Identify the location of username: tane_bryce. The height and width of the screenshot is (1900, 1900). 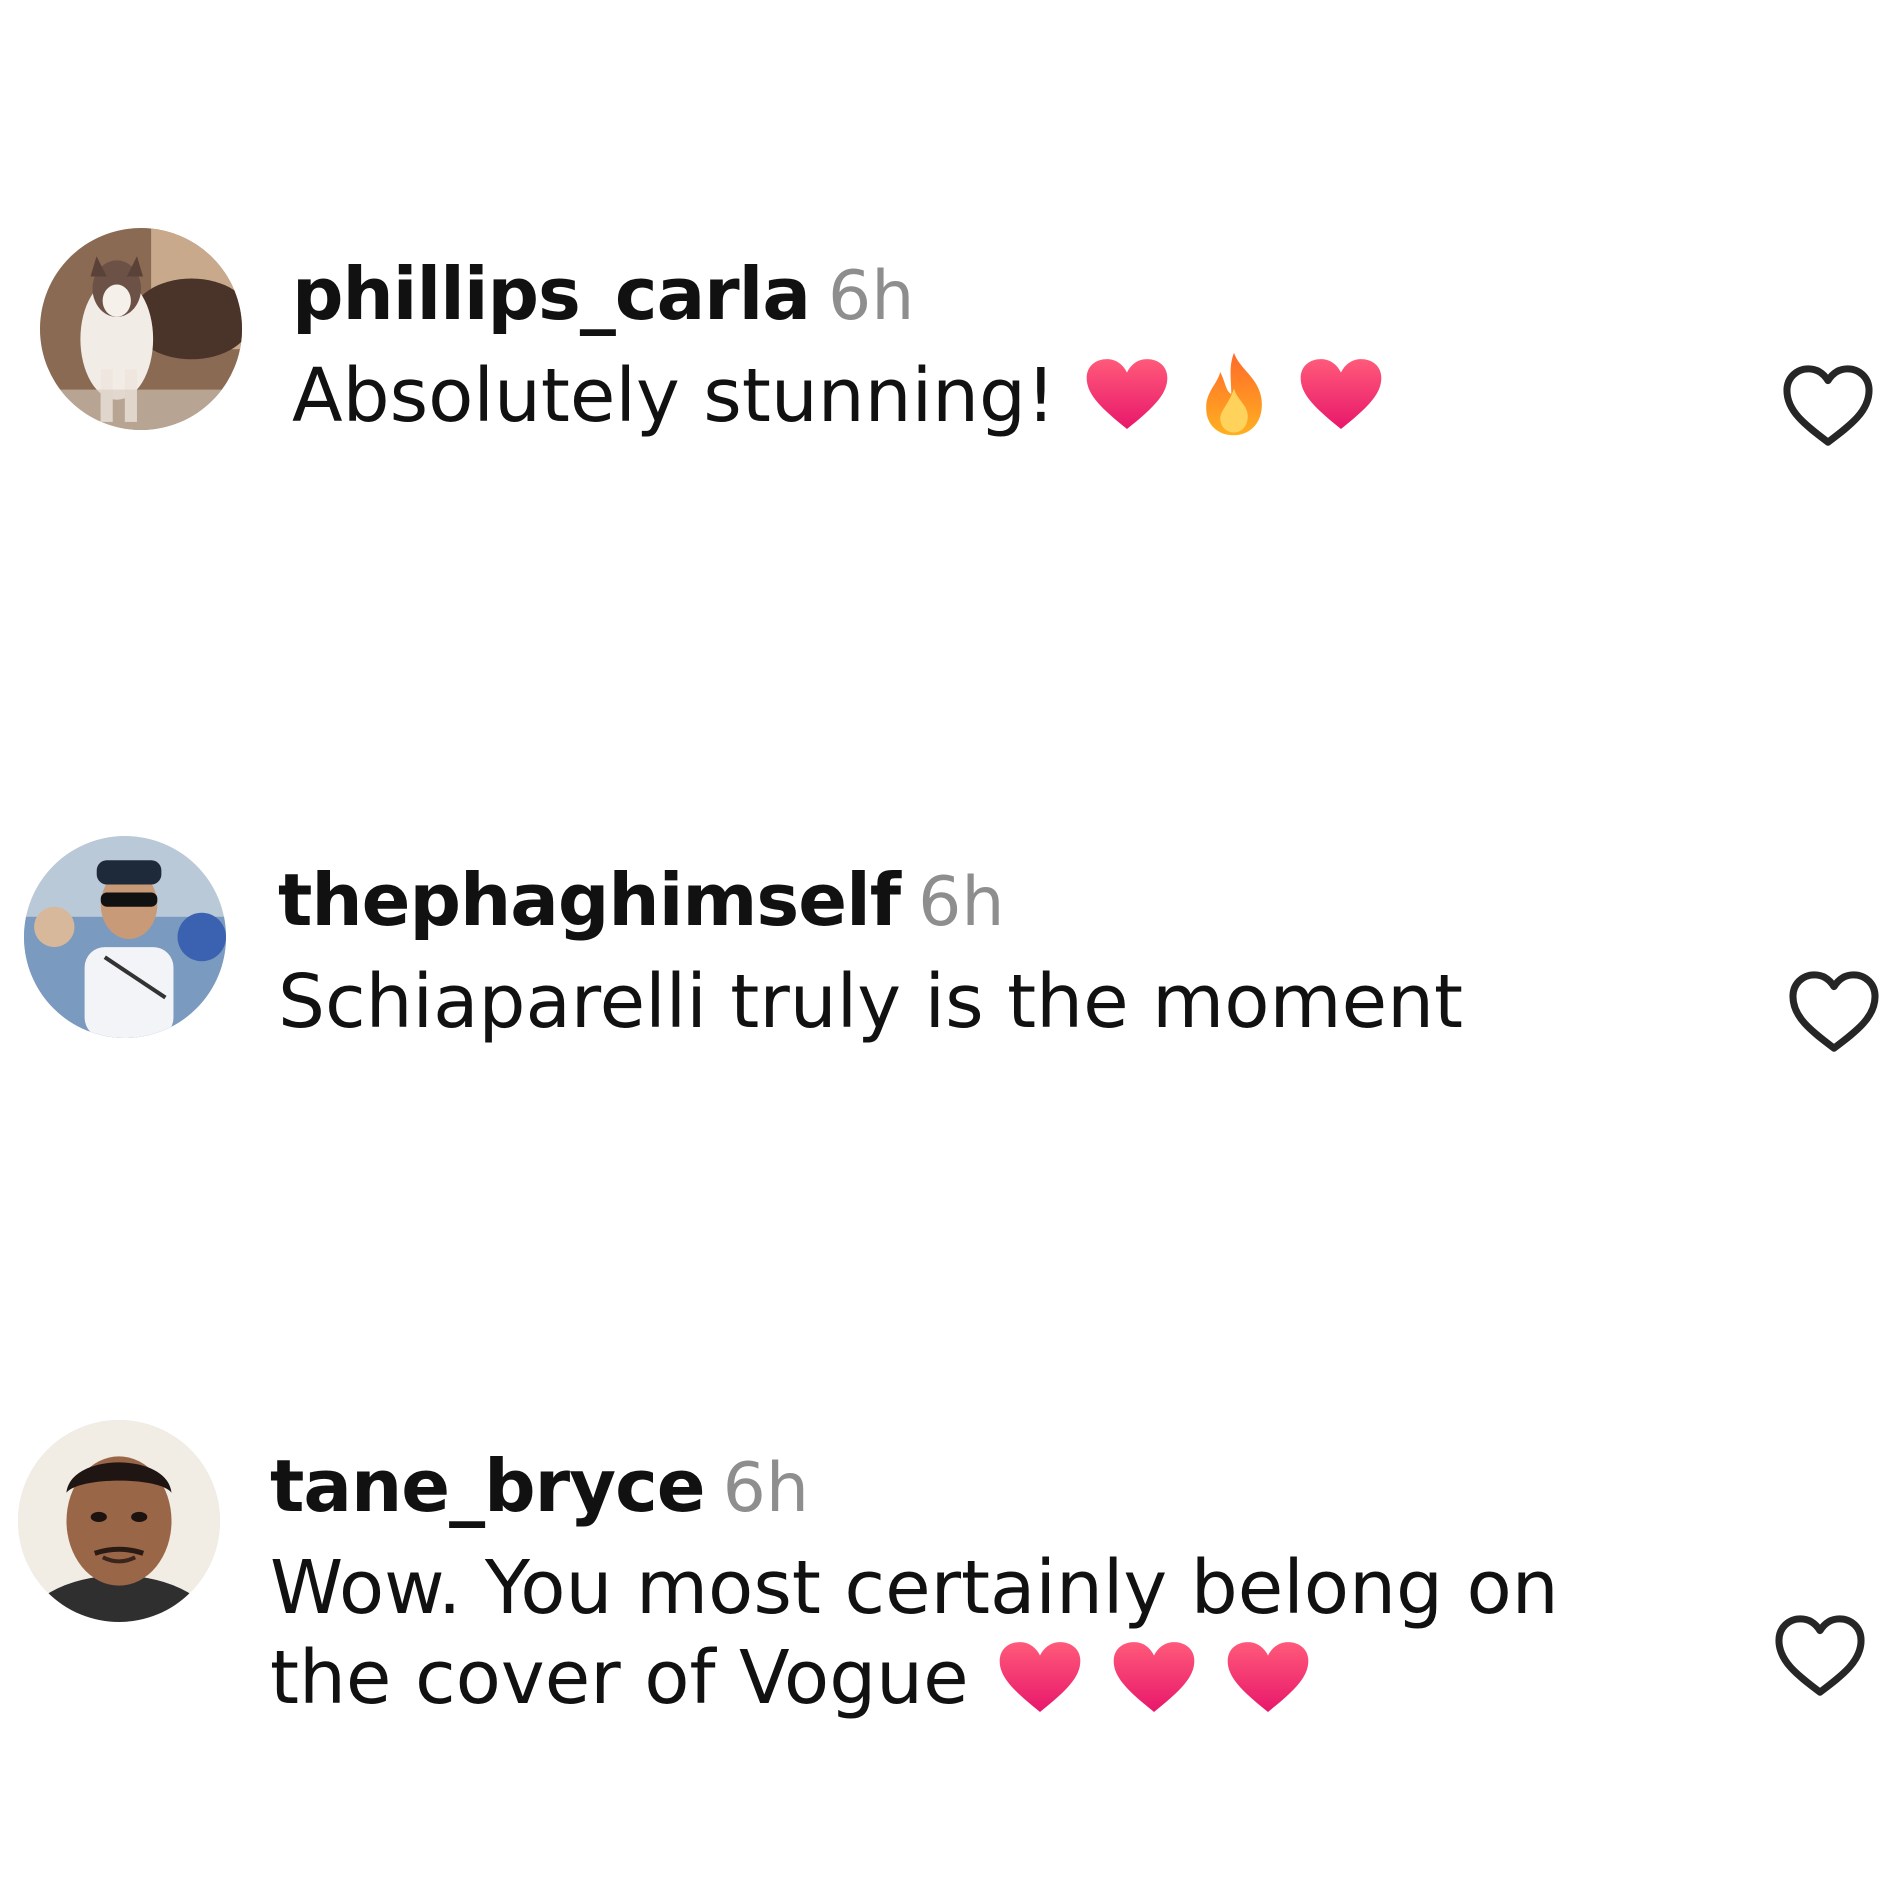
(488, 1486).